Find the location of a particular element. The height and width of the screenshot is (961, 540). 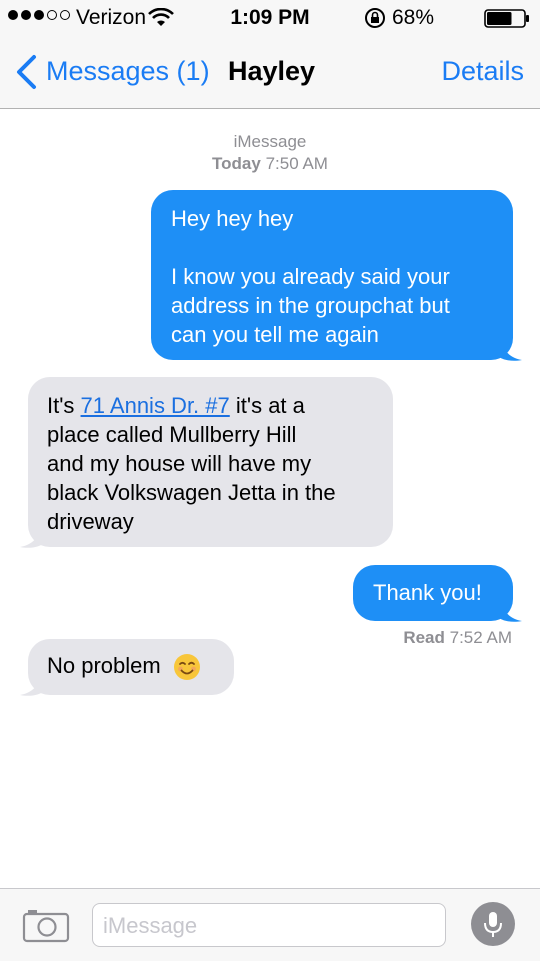

message-line: Hey hey hey is located at coordinates (232, 218).